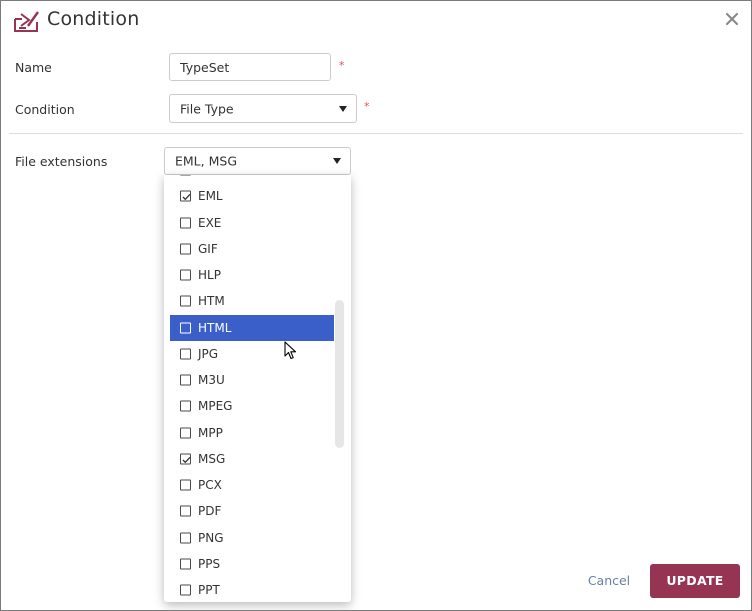 This screenshot has height=611, width=752. What do you see at coordinates (215, 406) in the screenshot?
I see `option-label: MPEG` at bounding box center [215, 406].